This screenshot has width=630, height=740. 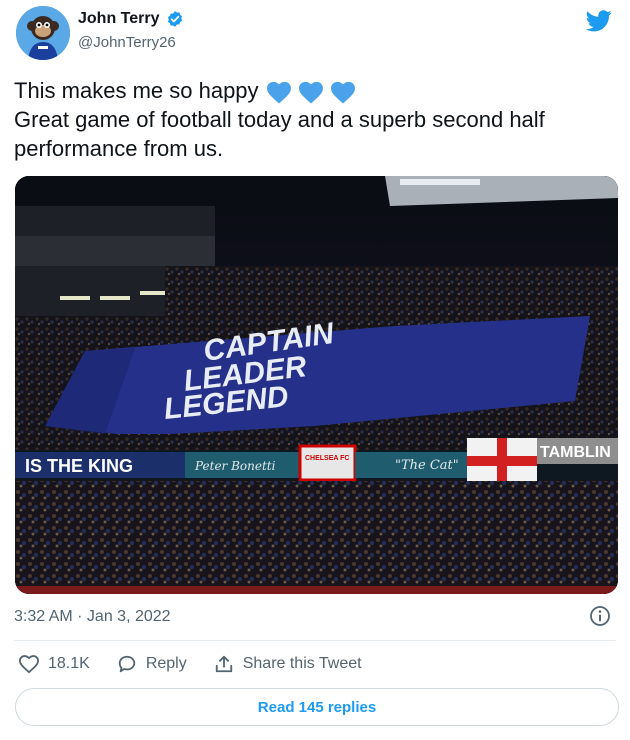 What do you see at coordinates (223, 664) in the screenshot?
I see `share-icon` at bounding box center [223, 664].